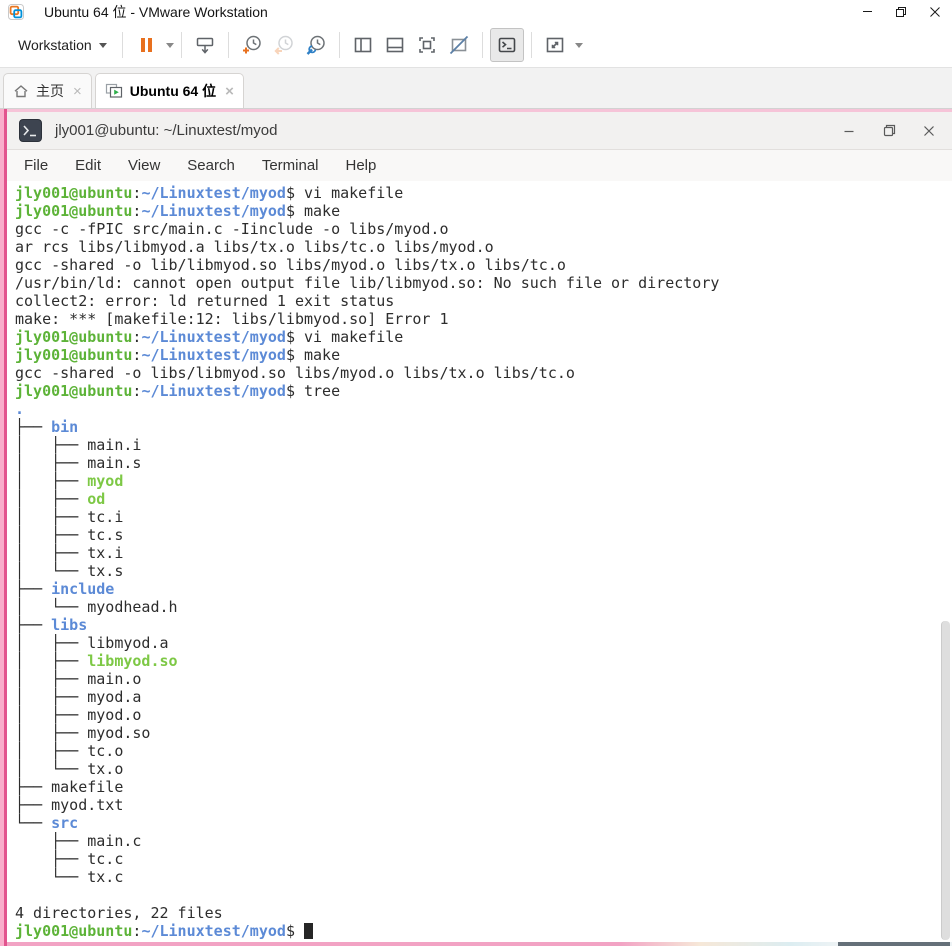  What do you see at coordinates (20, 409) in the screenshot?
I see `terminal-text: .` at bounding box center [20, 409].